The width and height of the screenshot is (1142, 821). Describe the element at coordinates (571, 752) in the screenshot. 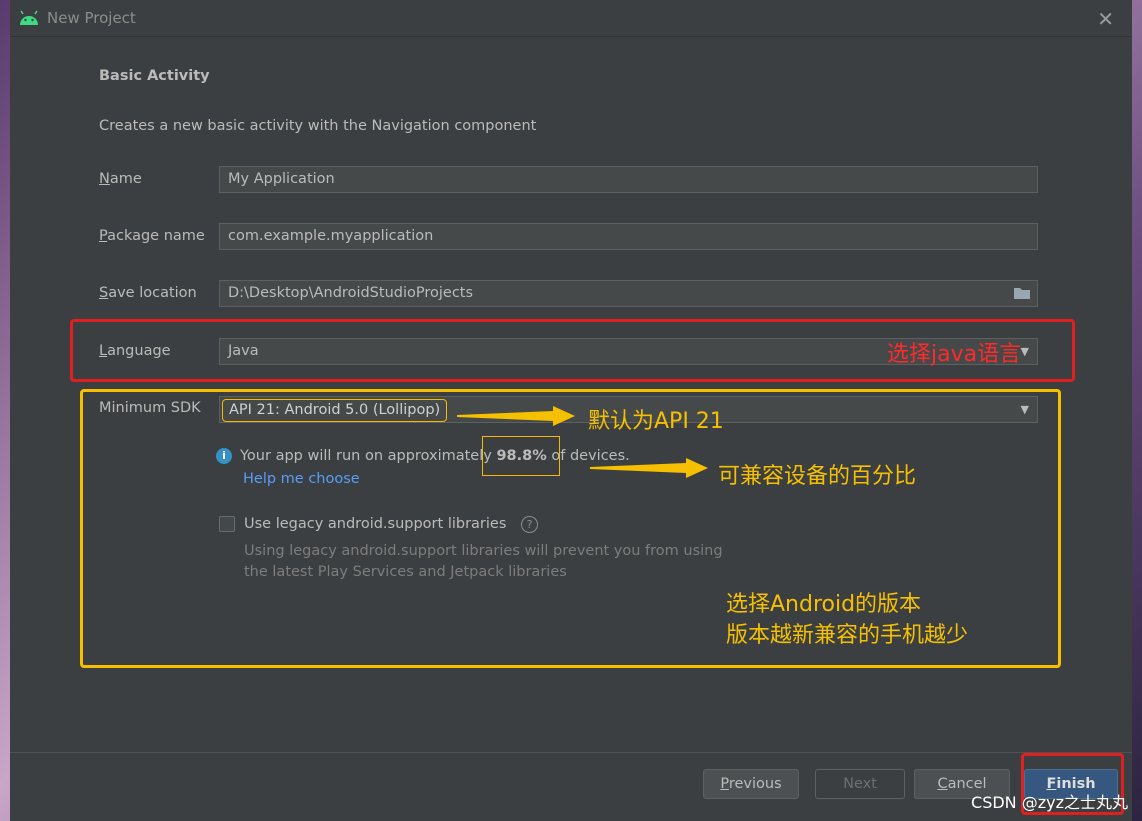

I see `footer-divider` at that location.